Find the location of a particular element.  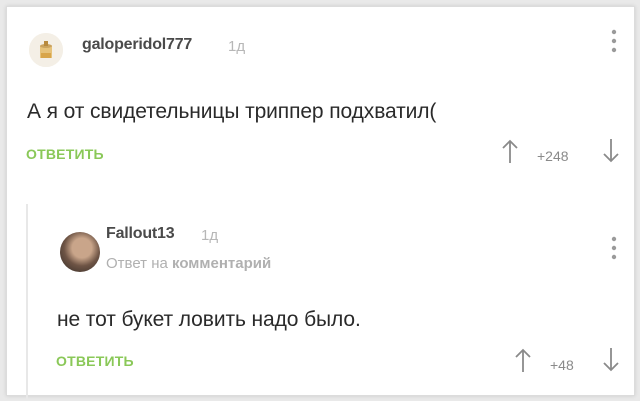

thread-line is located at coordinates (27, 301).